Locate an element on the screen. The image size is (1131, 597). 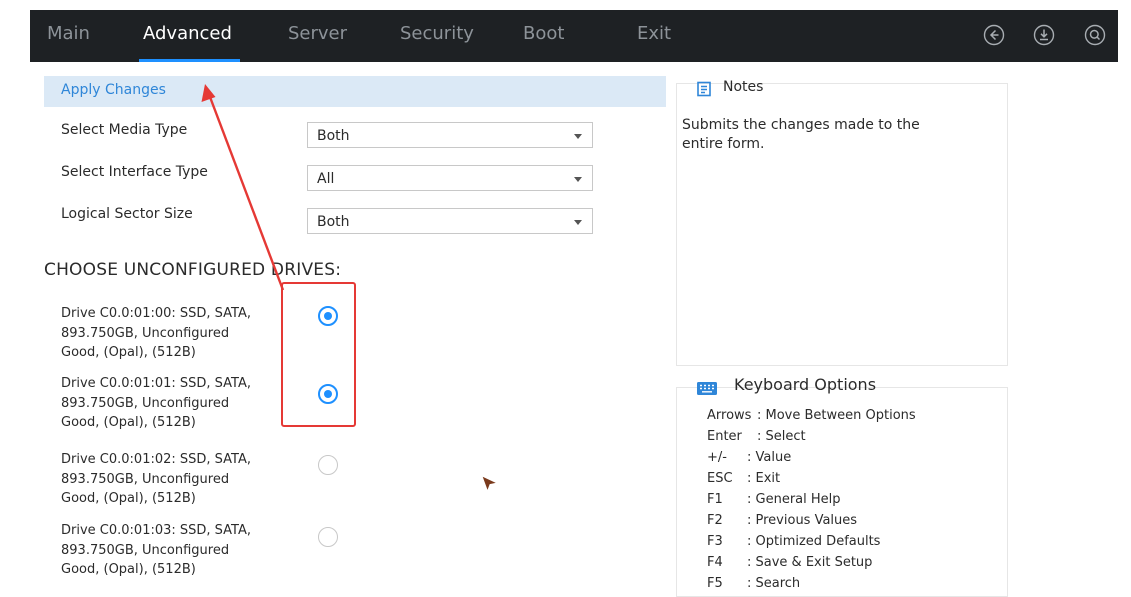
kbd-desc: : Optimized Defaults is located at coordinates (814, 541).